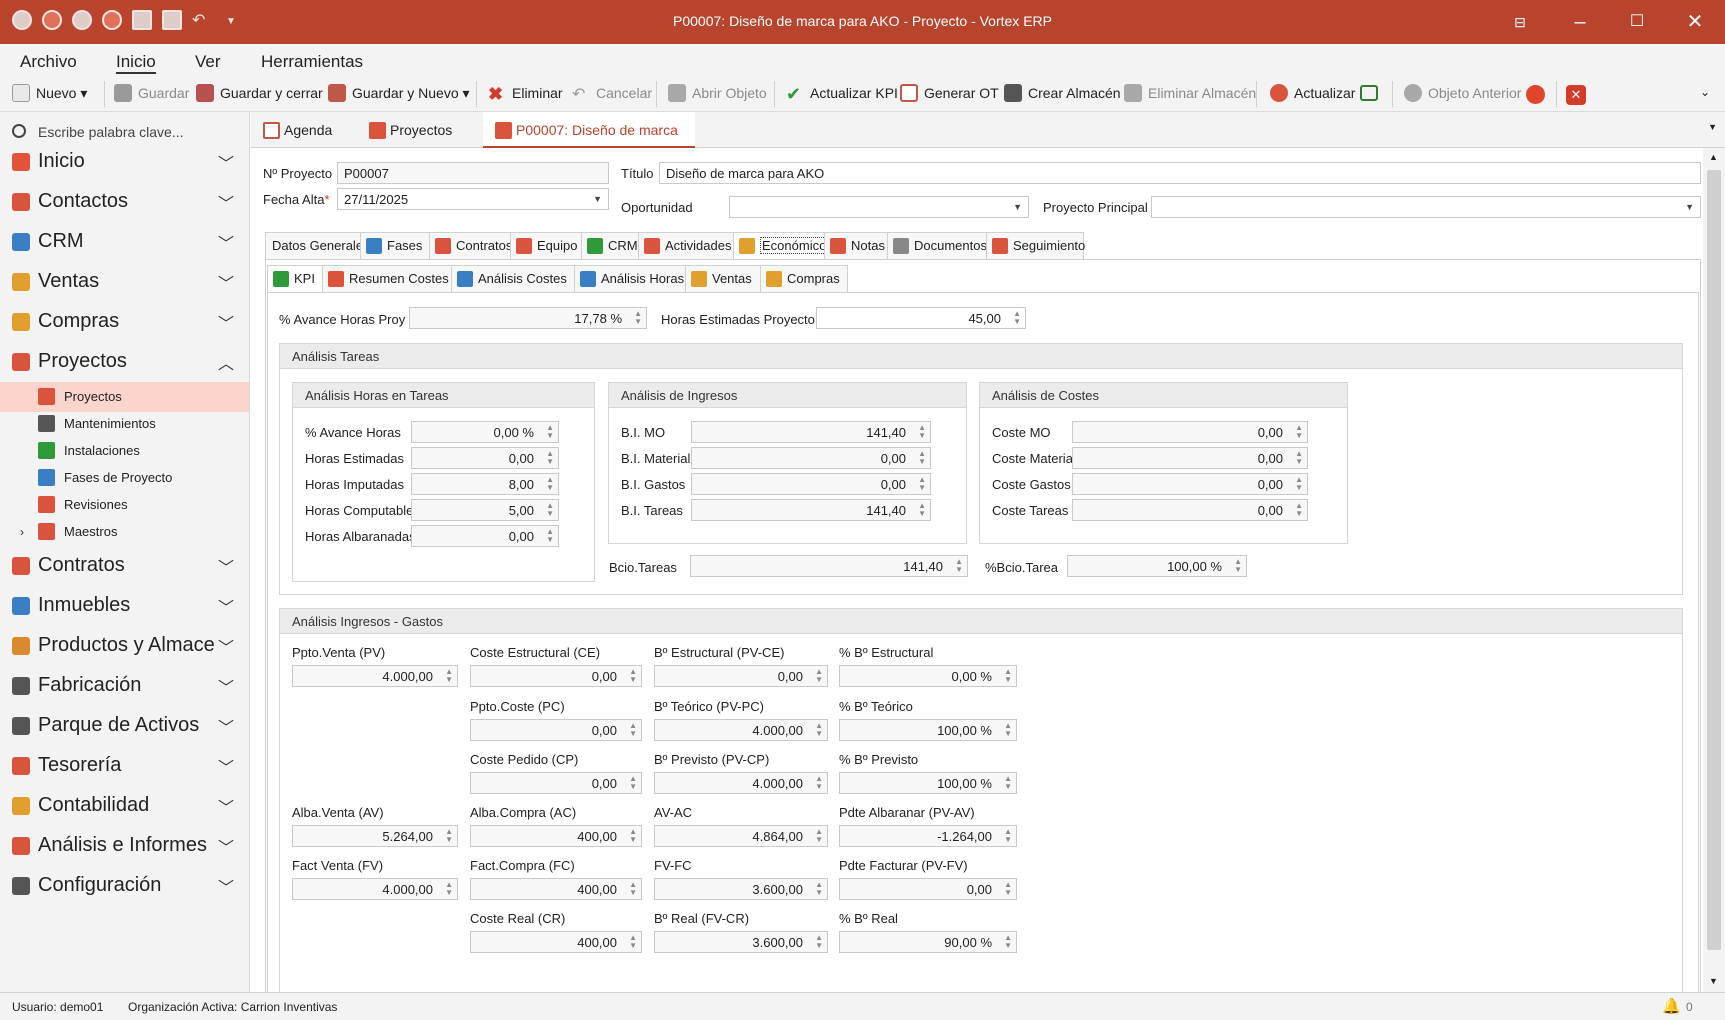 Image resolution: width=1725 pixels, height=1020 pixels. What do you see at coordinates (1426, 207) in the screenshot?
I see `proyecto-principal-select: ▼` at bounding box center [1426, 207].